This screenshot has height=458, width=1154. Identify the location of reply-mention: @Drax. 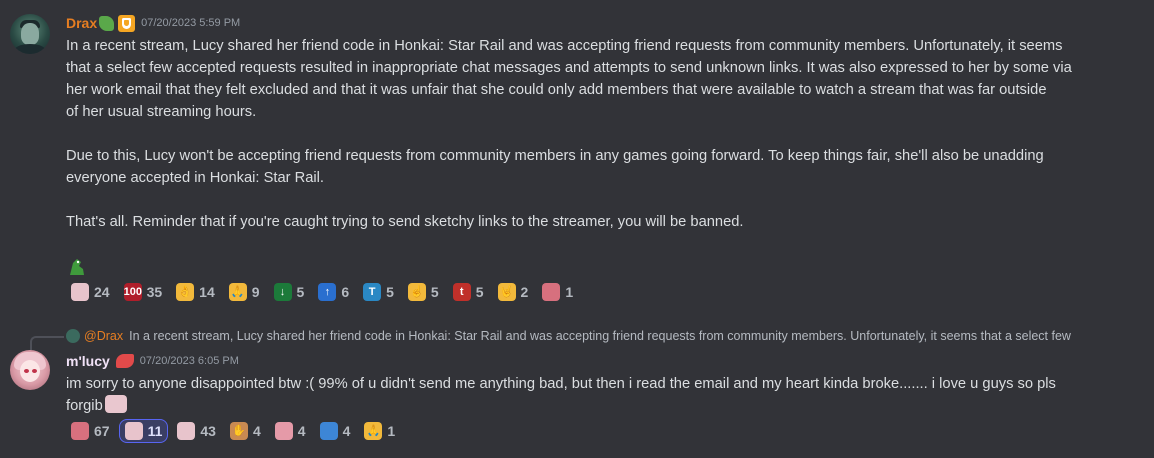
(103, 336).